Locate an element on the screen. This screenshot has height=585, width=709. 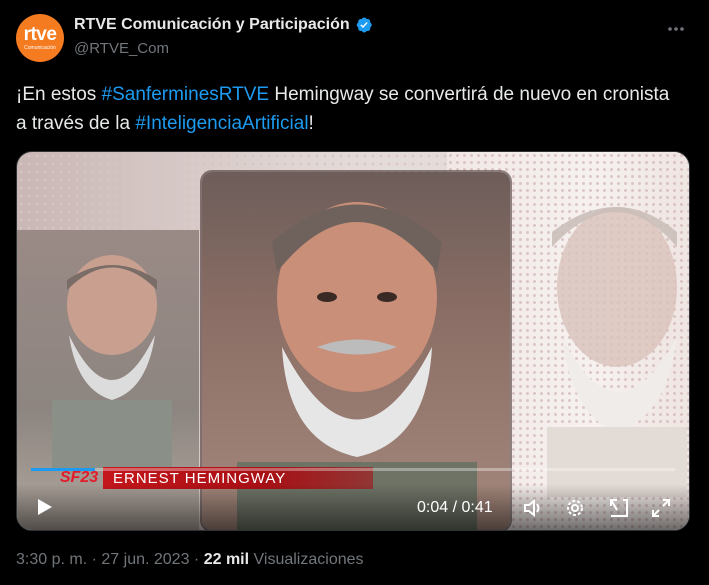
tweet-text-part: ¡En estos is located at coordinates (59, 94).